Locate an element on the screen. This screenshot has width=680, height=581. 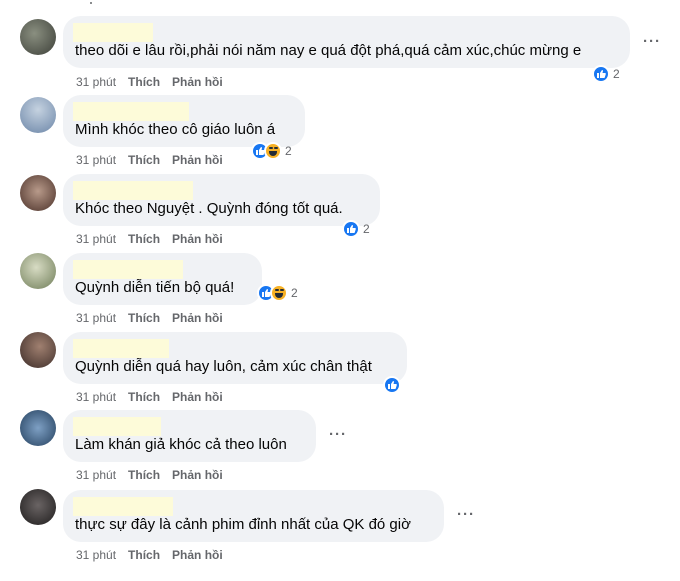
comment-bubble: Khóc theo Nguyệt . Quỳnh đóng tốt quá. is located at coordinates (221, 200).